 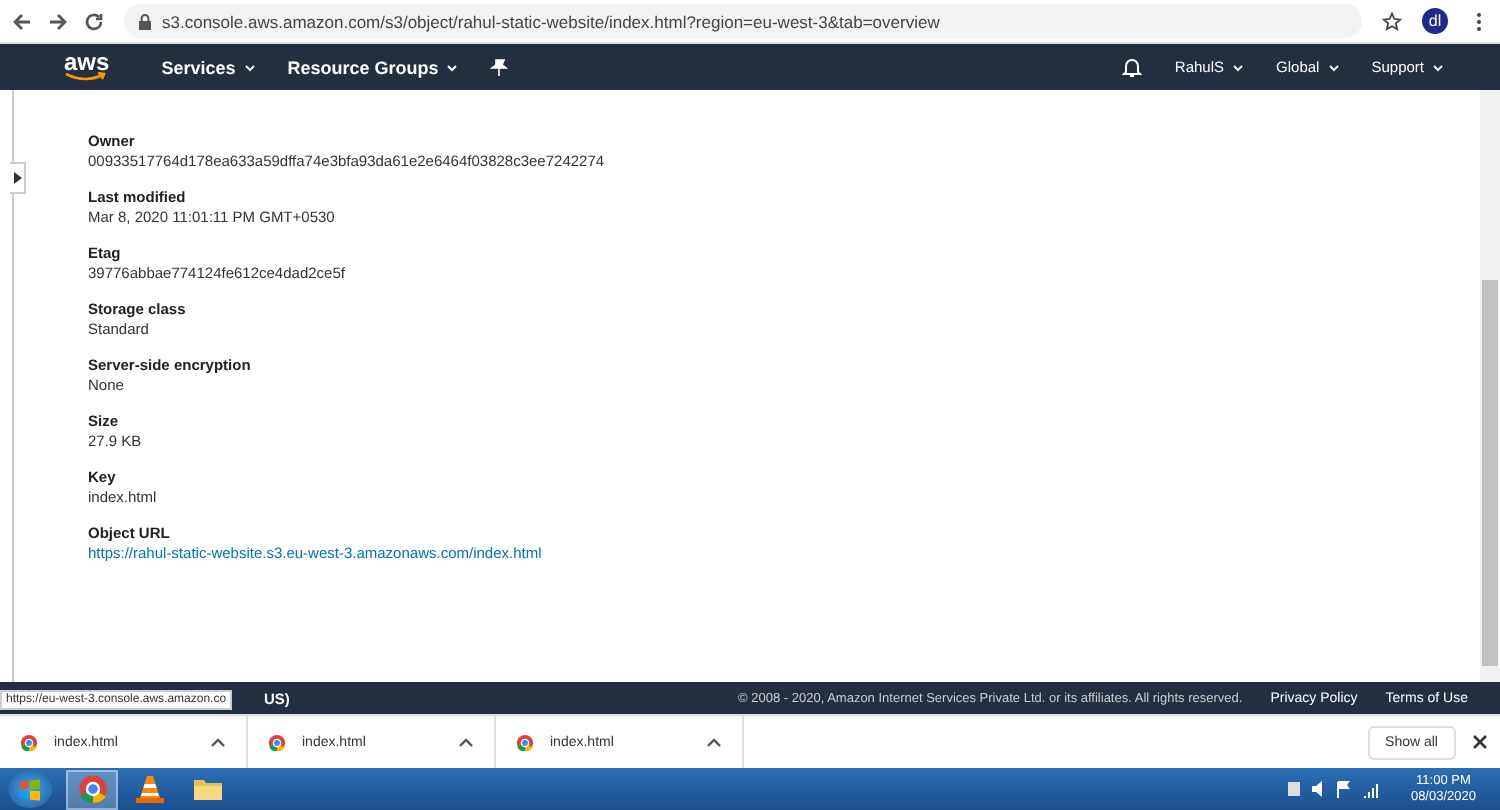 What do you see at coordinates (743, 21) in the screenshot?
I see `address-bar: s3.console.aws.amazon.com/s3/object/rahul-static-website/index.html?region=eu-west-3&tab=overview` at bounding box center [743, 21].